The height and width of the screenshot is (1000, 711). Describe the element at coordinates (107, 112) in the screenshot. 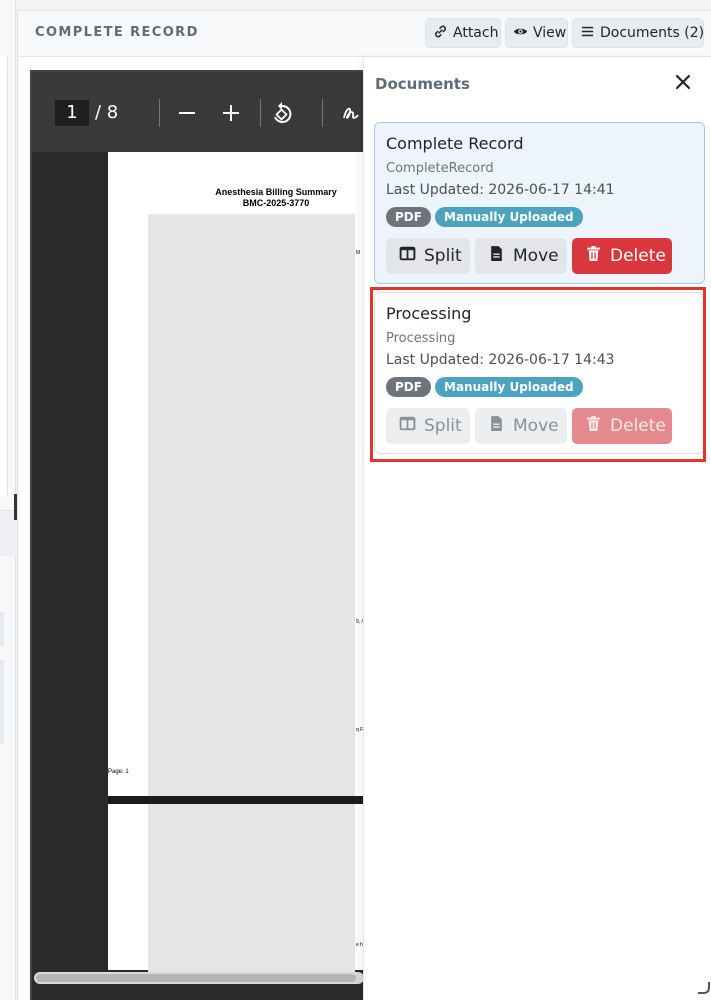

I see `page-total: / 8` at that location.